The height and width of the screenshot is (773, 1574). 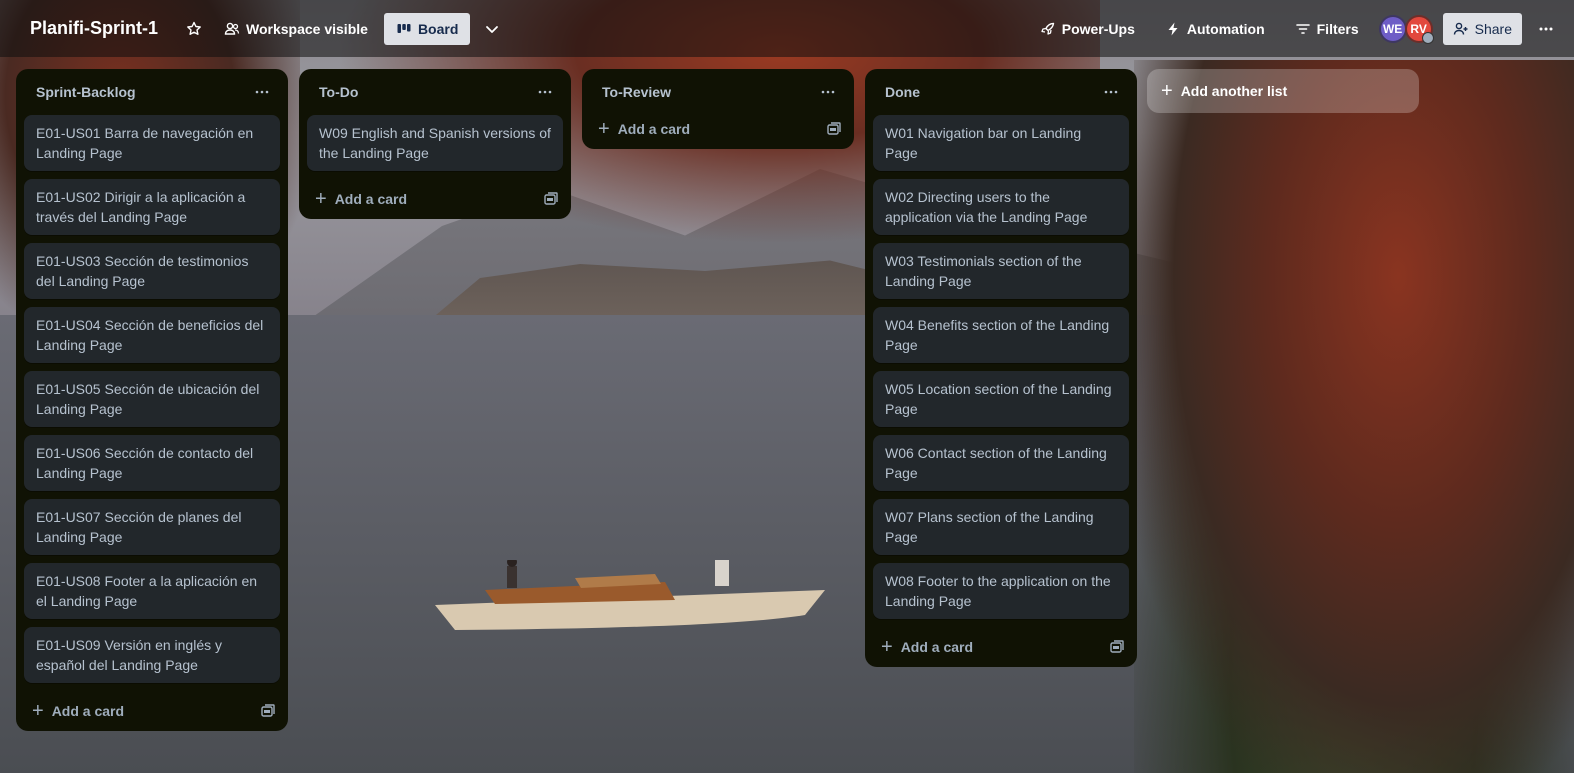 I want to click on board-members: WE RV, so click(x=1406, y=29).